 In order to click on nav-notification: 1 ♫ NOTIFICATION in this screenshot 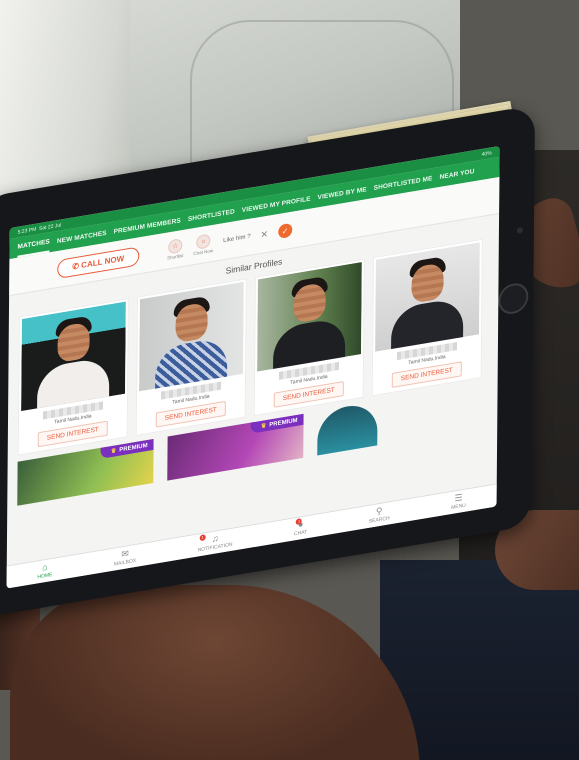, I will do `click(215, 543)`.